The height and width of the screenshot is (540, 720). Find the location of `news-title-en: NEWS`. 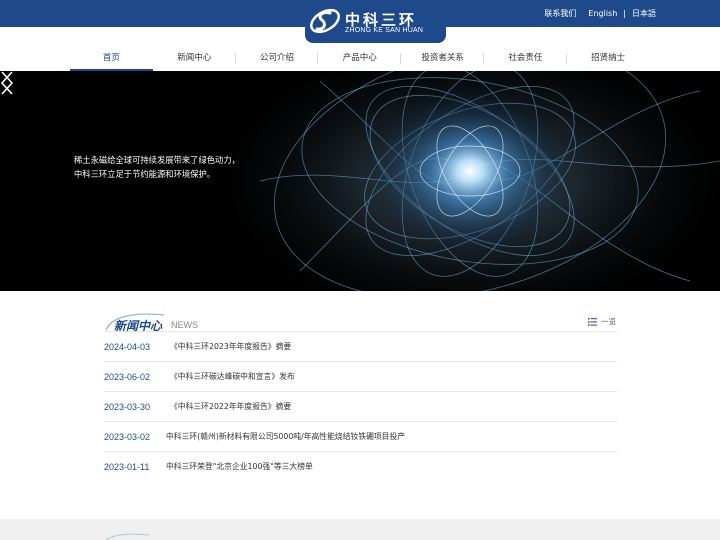

news-title-en: NEWS is located at coordinates (184, 325).